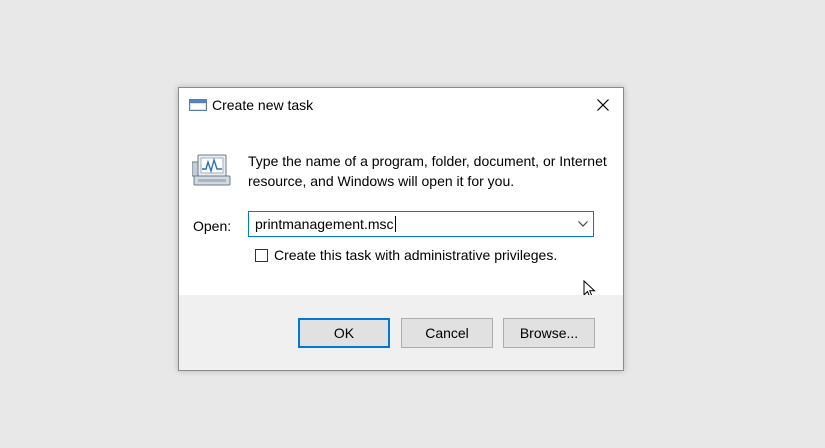  What do you see at coordinates (212, 226) in the screenshot?
I see `open-label: Open:` at bounding box center [212, 226].